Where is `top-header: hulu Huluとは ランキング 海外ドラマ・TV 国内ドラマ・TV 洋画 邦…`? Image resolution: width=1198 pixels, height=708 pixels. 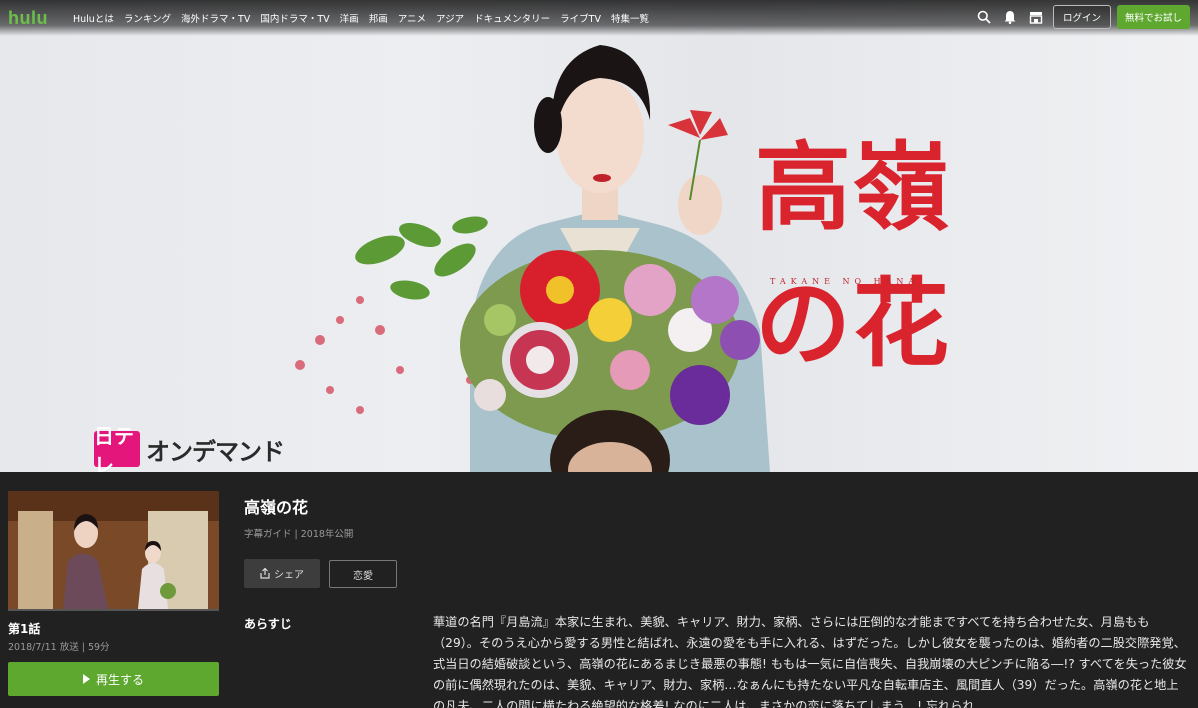
top-header: hulu Huluとは ランキング 海外ドラマ・TV 国内ドラマ・TV 洋画 邦… is located at coordinates (599, 18).